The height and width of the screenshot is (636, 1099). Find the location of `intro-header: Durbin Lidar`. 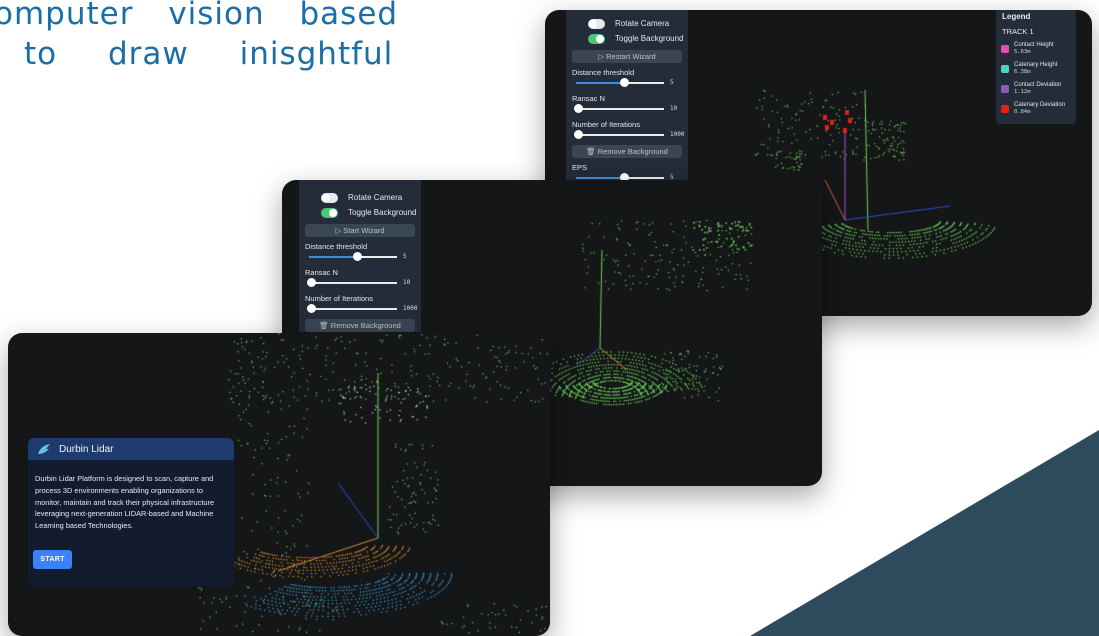

intro-header: Durbin Lidar is located at coordinates (131, 449).